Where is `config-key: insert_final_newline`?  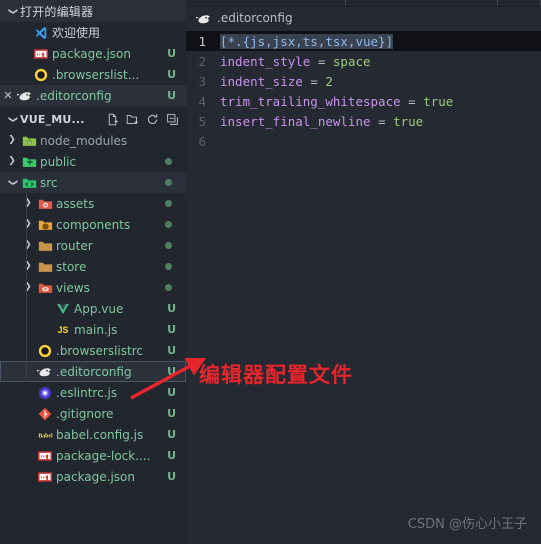 config-key: insert_final_newline is located at coordinates (295, 121).